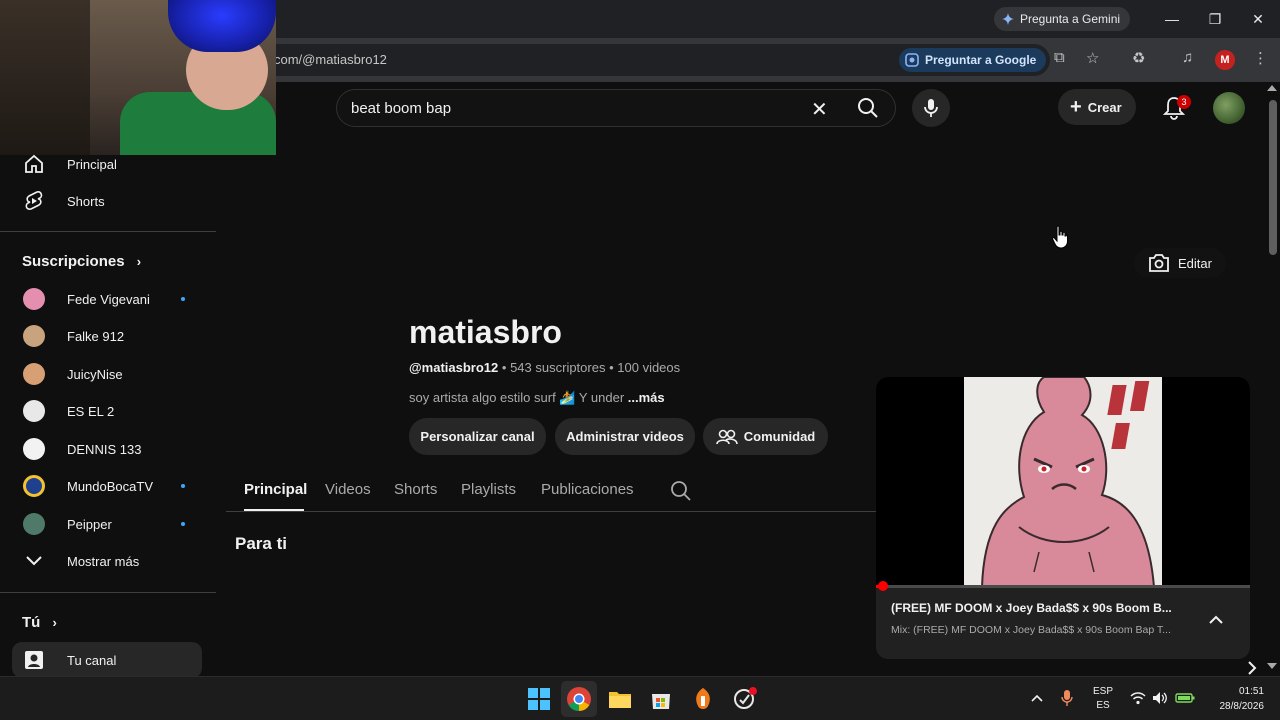 The image size is (1280, 720). I want to click on community-label: Comunidad, so click(779, 436).